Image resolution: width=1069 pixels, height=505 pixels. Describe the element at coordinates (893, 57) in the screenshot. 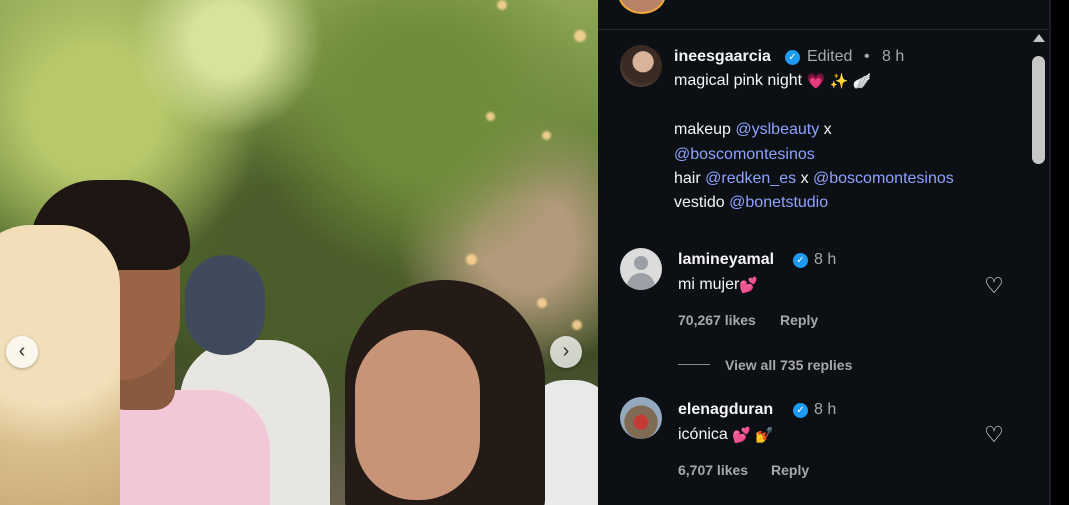

I see `caption-time: 8 h` at that location.